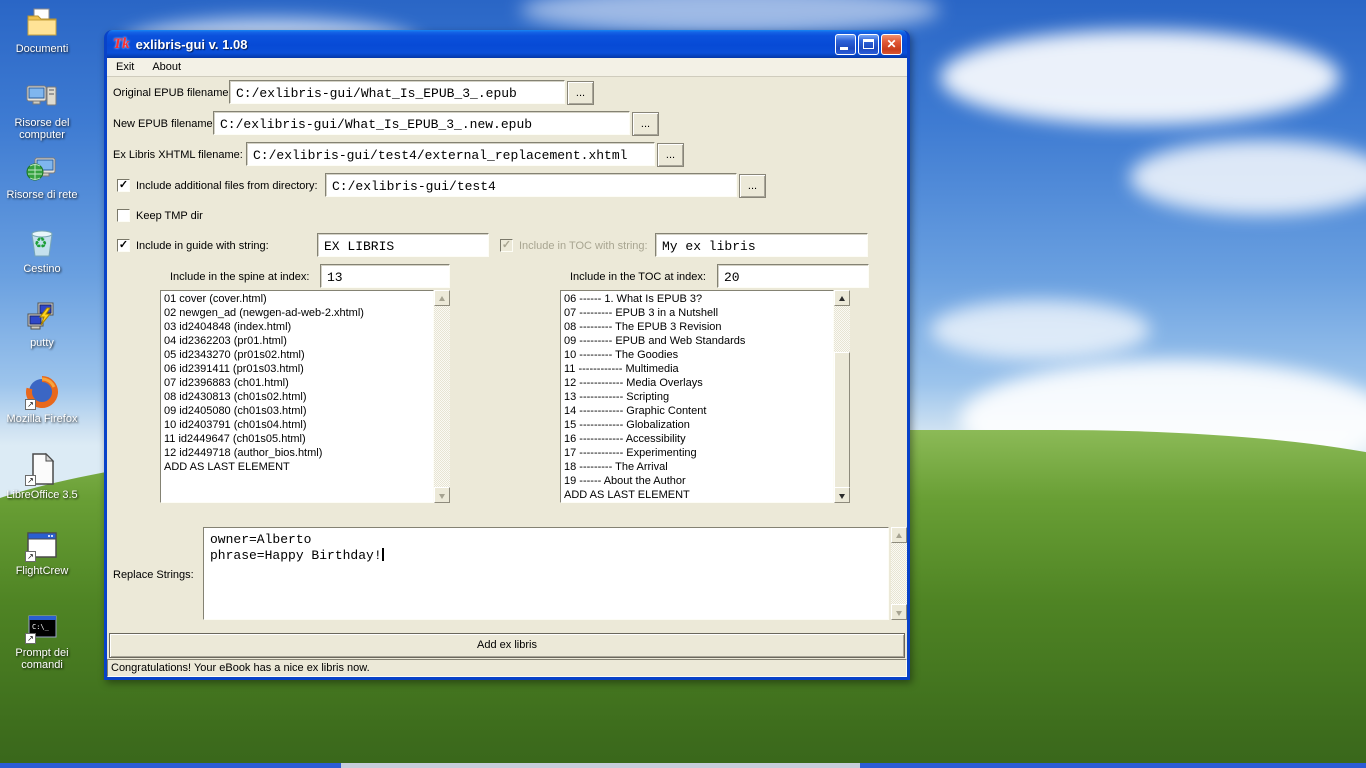  I want to click on list-item: 09 id2405080 (ch01s03.html), so click(297, 411).